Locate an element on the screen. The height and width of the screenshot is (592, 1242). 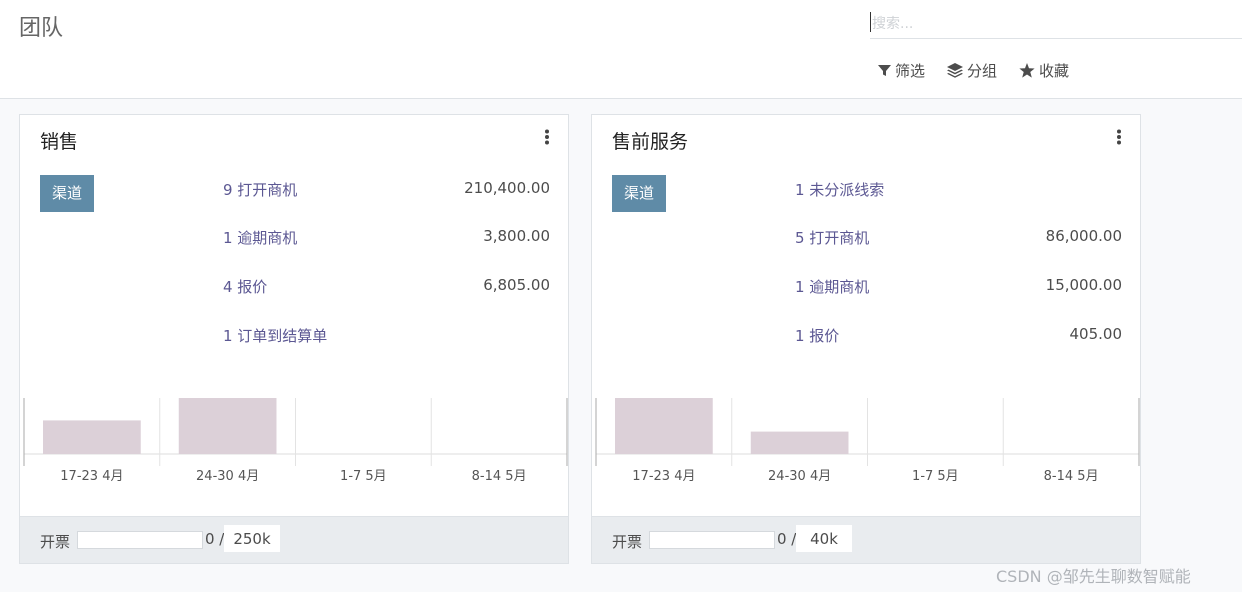
stat-amount: 3,800.00 is located at coordinates (516, 236).